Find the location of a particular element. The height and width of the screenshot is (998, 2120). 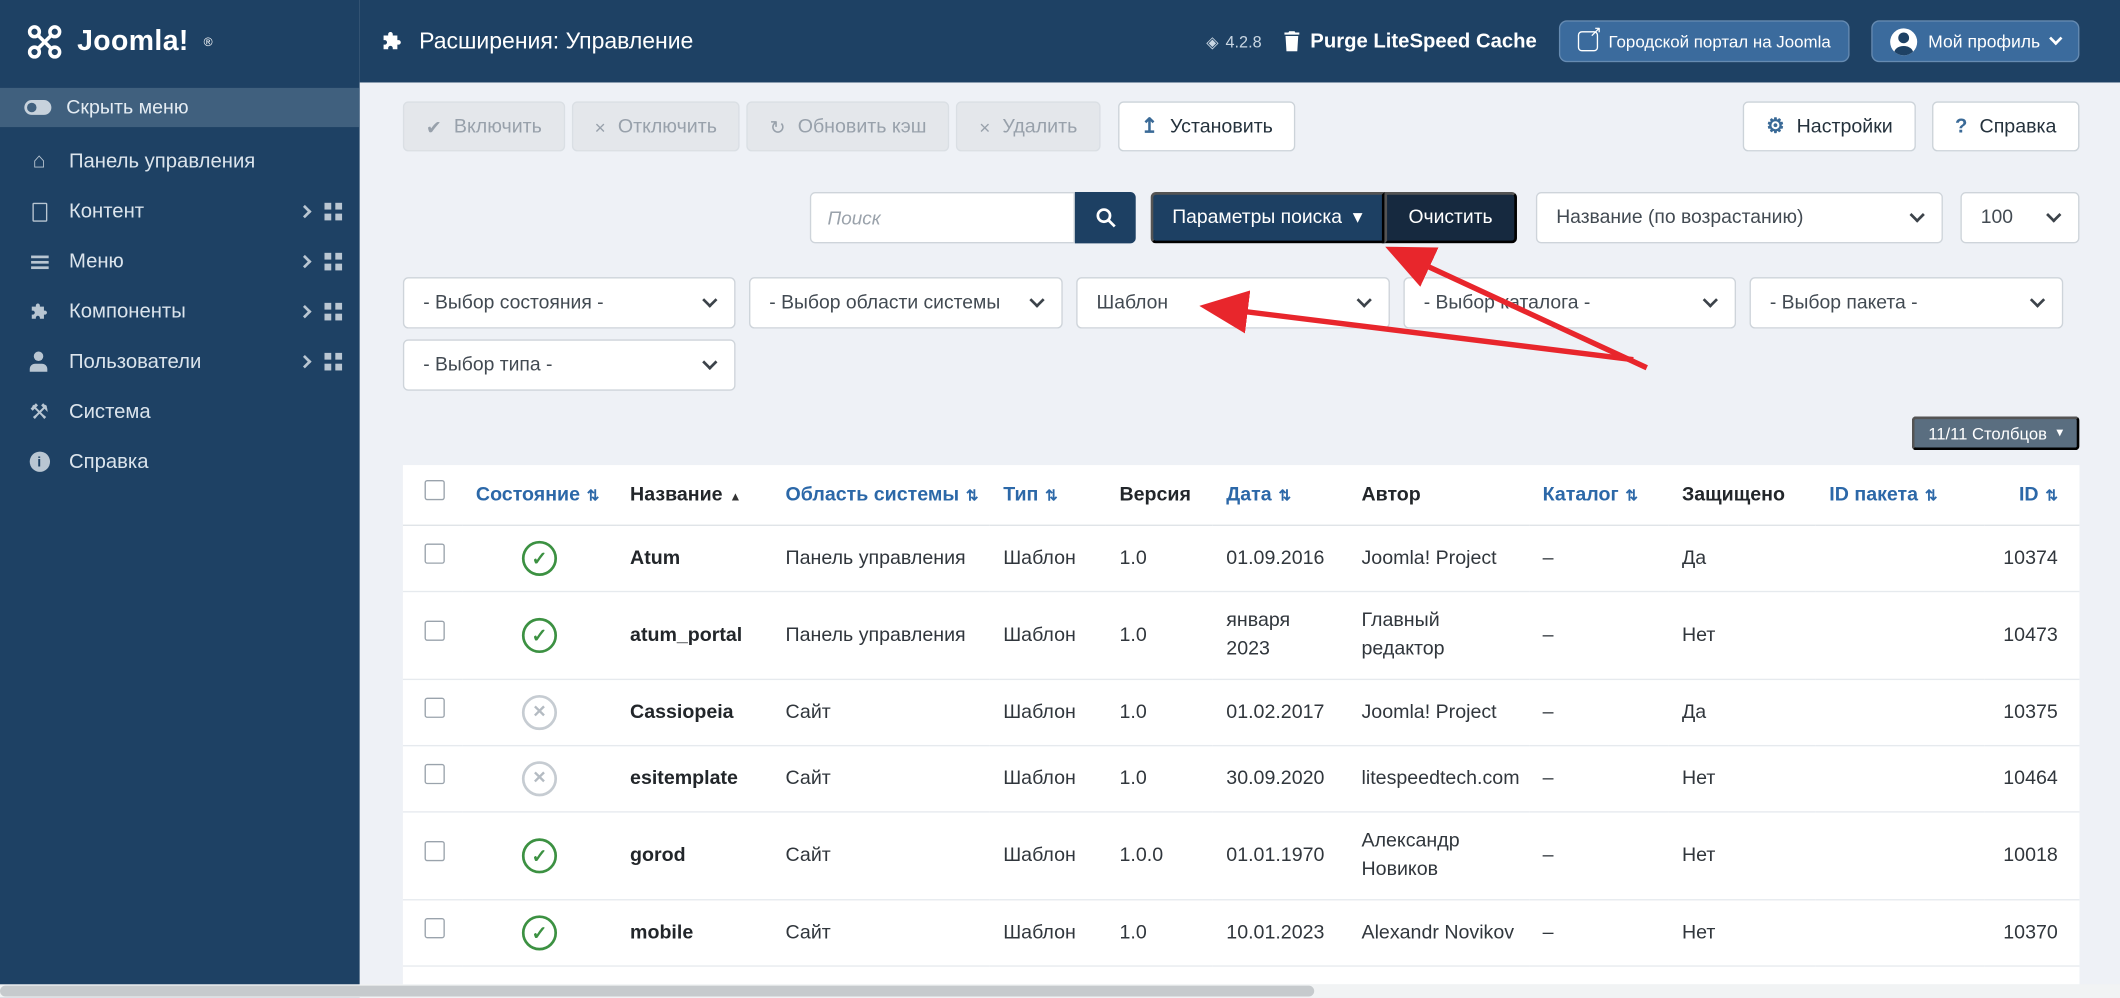

column-header-10: ID ⇅ is located at coordinates (2032, 495).